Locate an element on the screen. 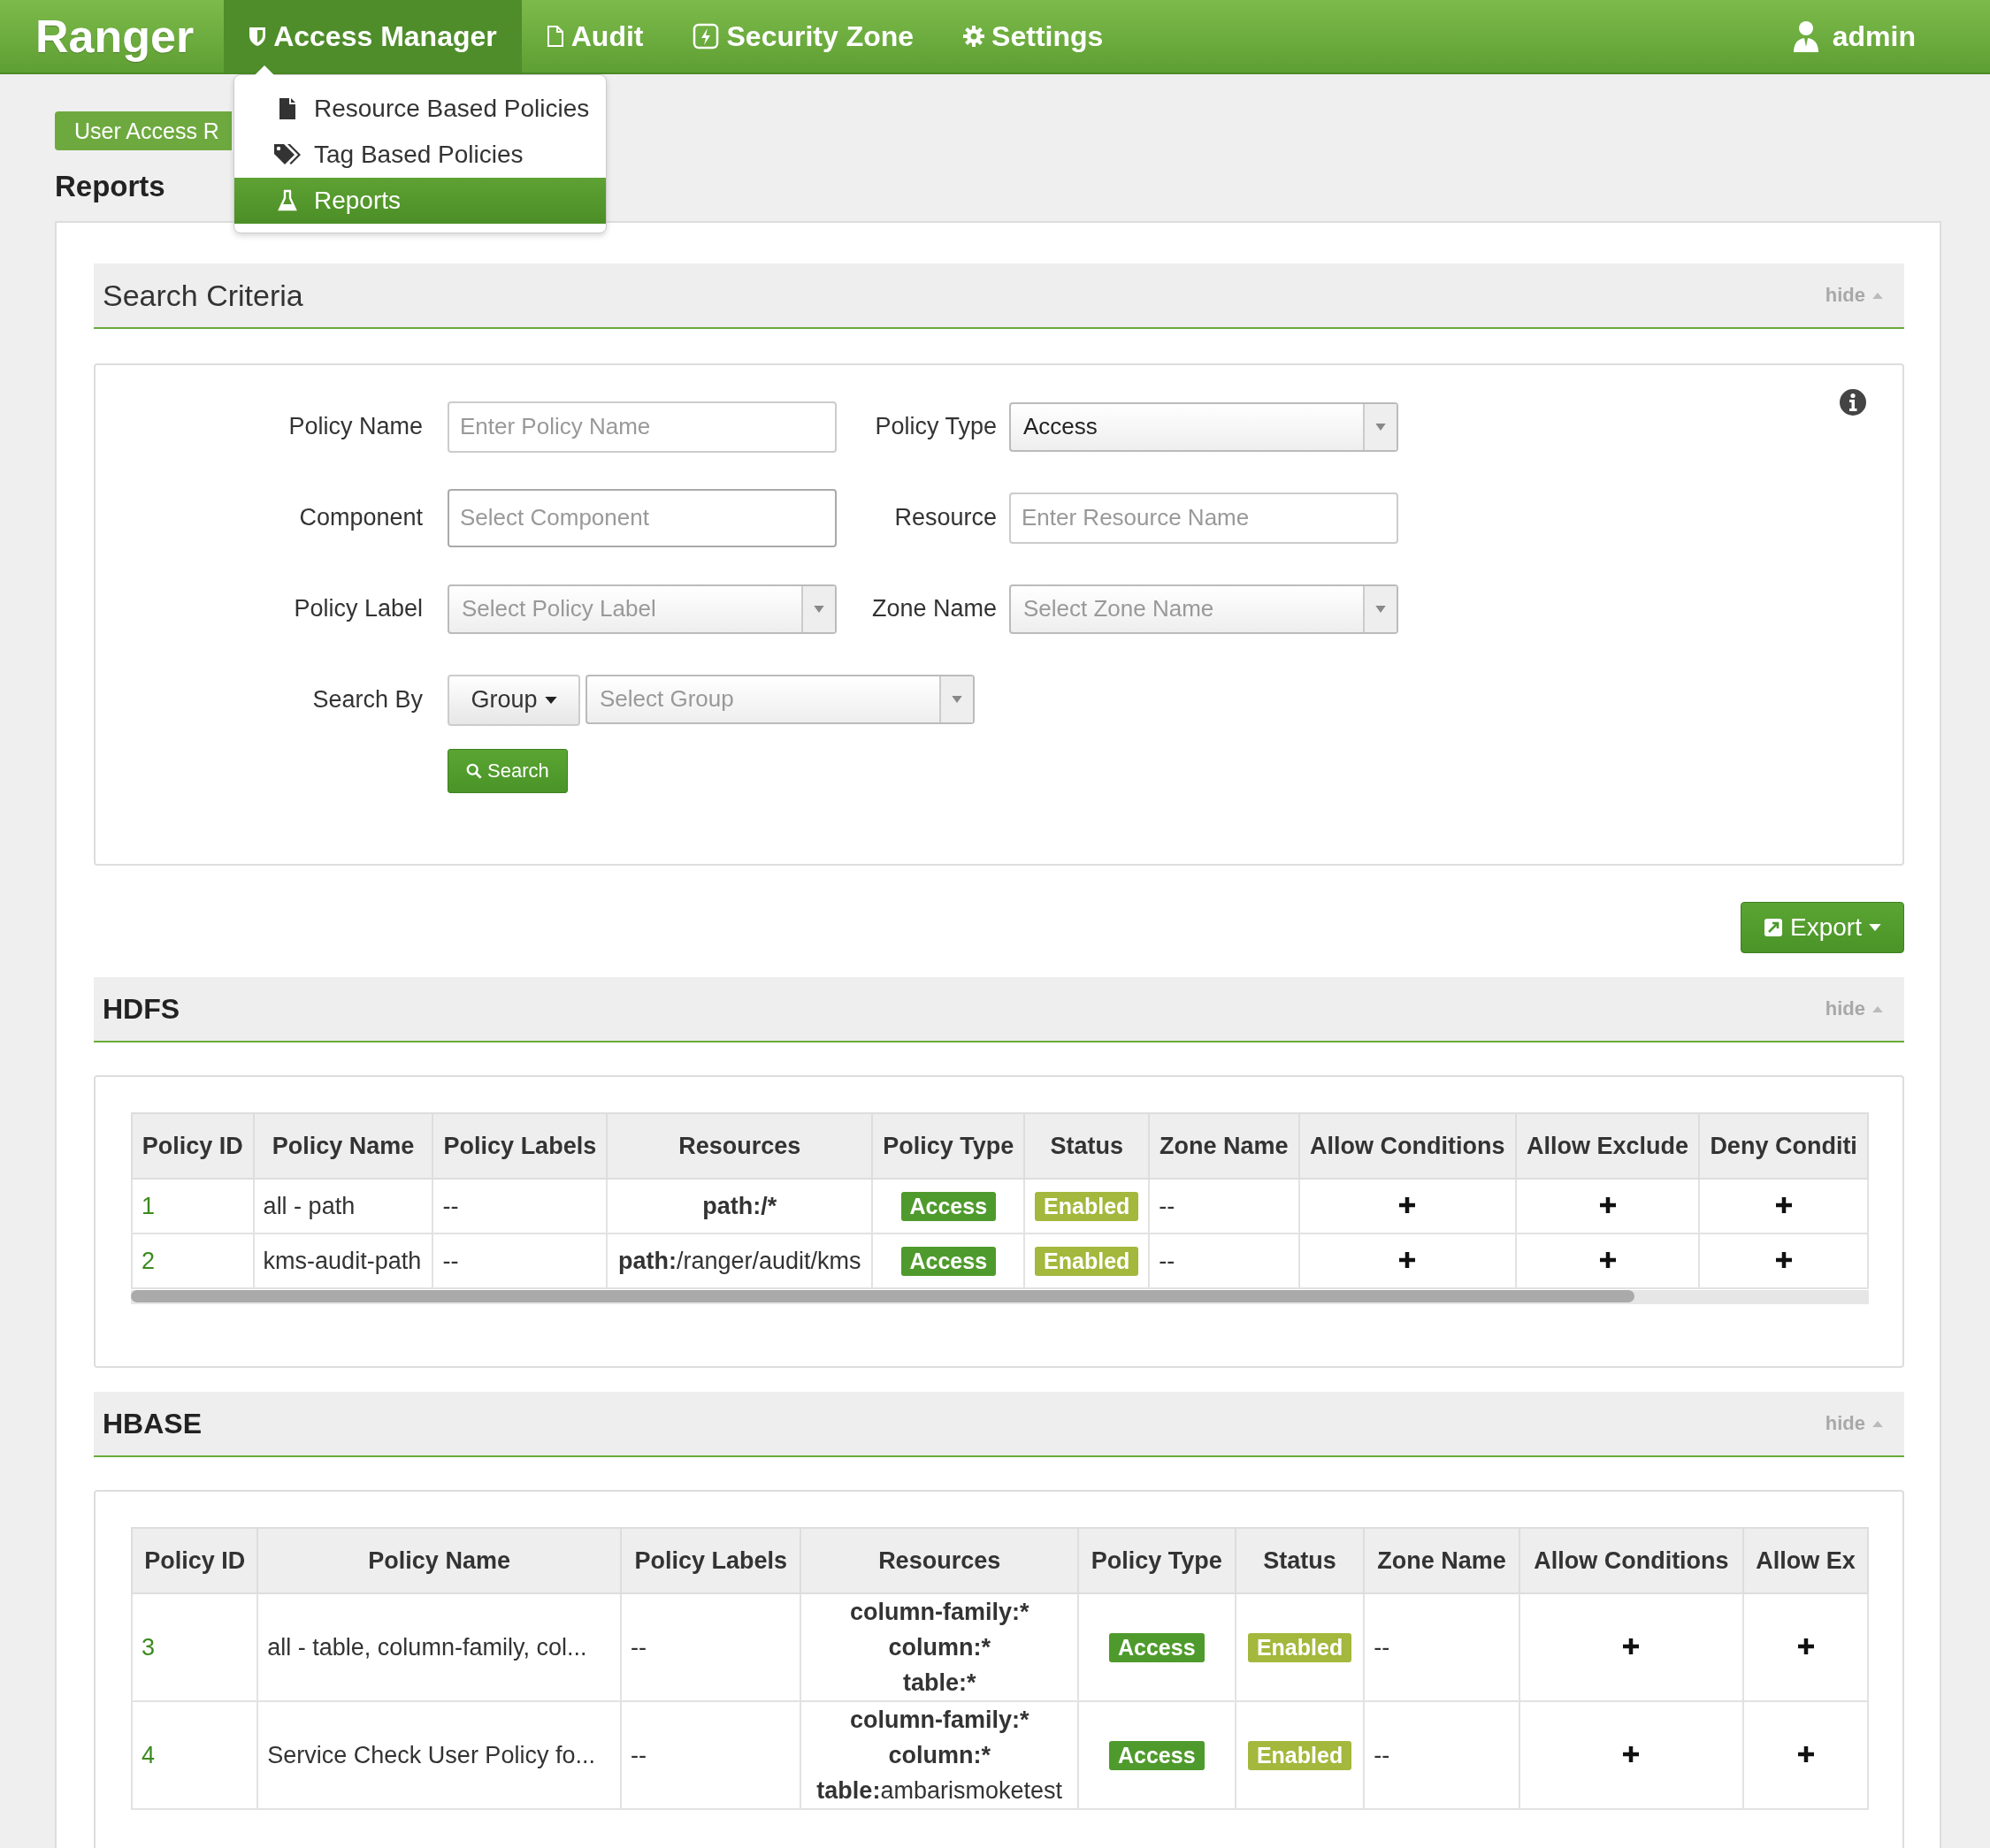 This screenshot has width=1990, height=1848. text-field: Select Component is located at coordinates (642, 517).